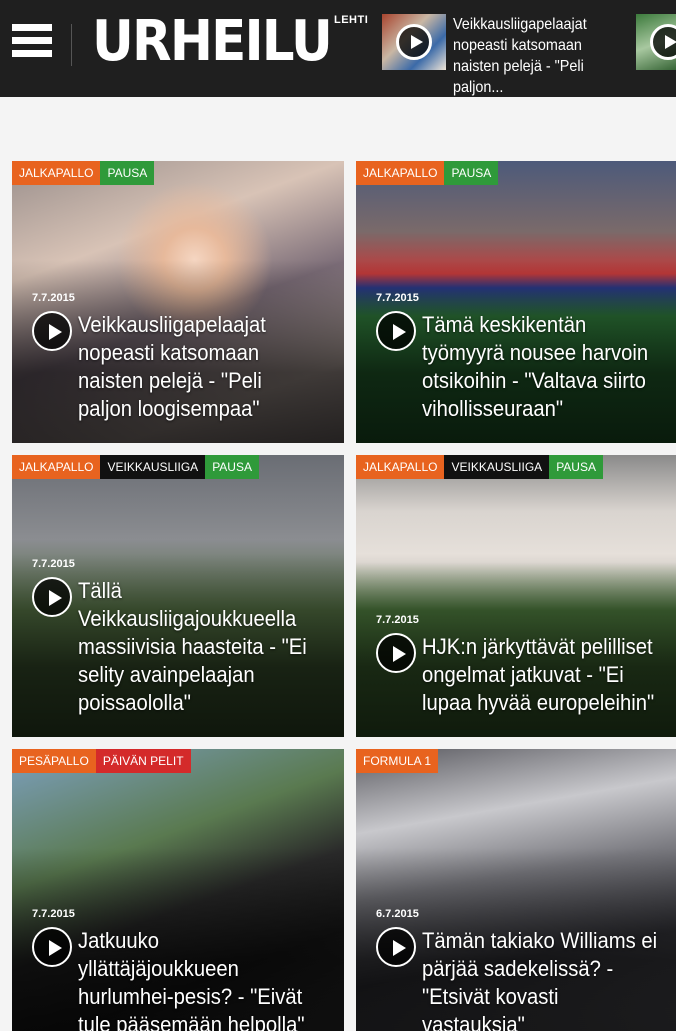  What do you see at coordinates (32, 44) in the screenshot?
I see `menu-icon` at bounding box center [32, 44].